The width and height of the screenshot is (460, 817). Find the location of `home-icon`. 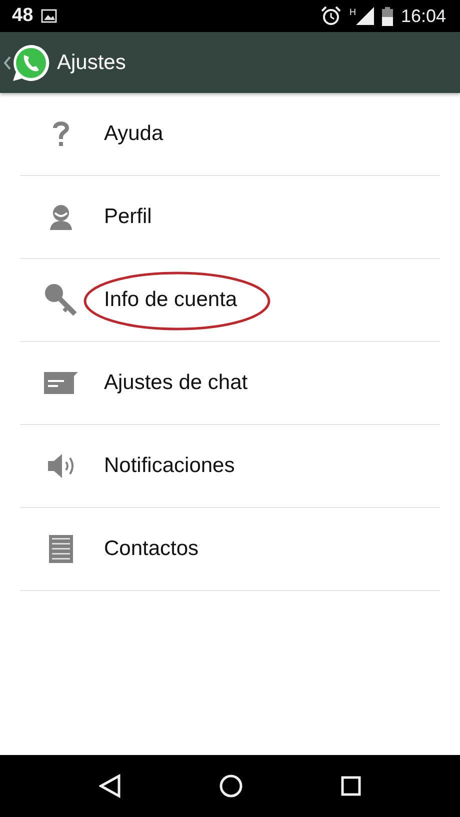

home-icon is located at coordinates (231, 786).